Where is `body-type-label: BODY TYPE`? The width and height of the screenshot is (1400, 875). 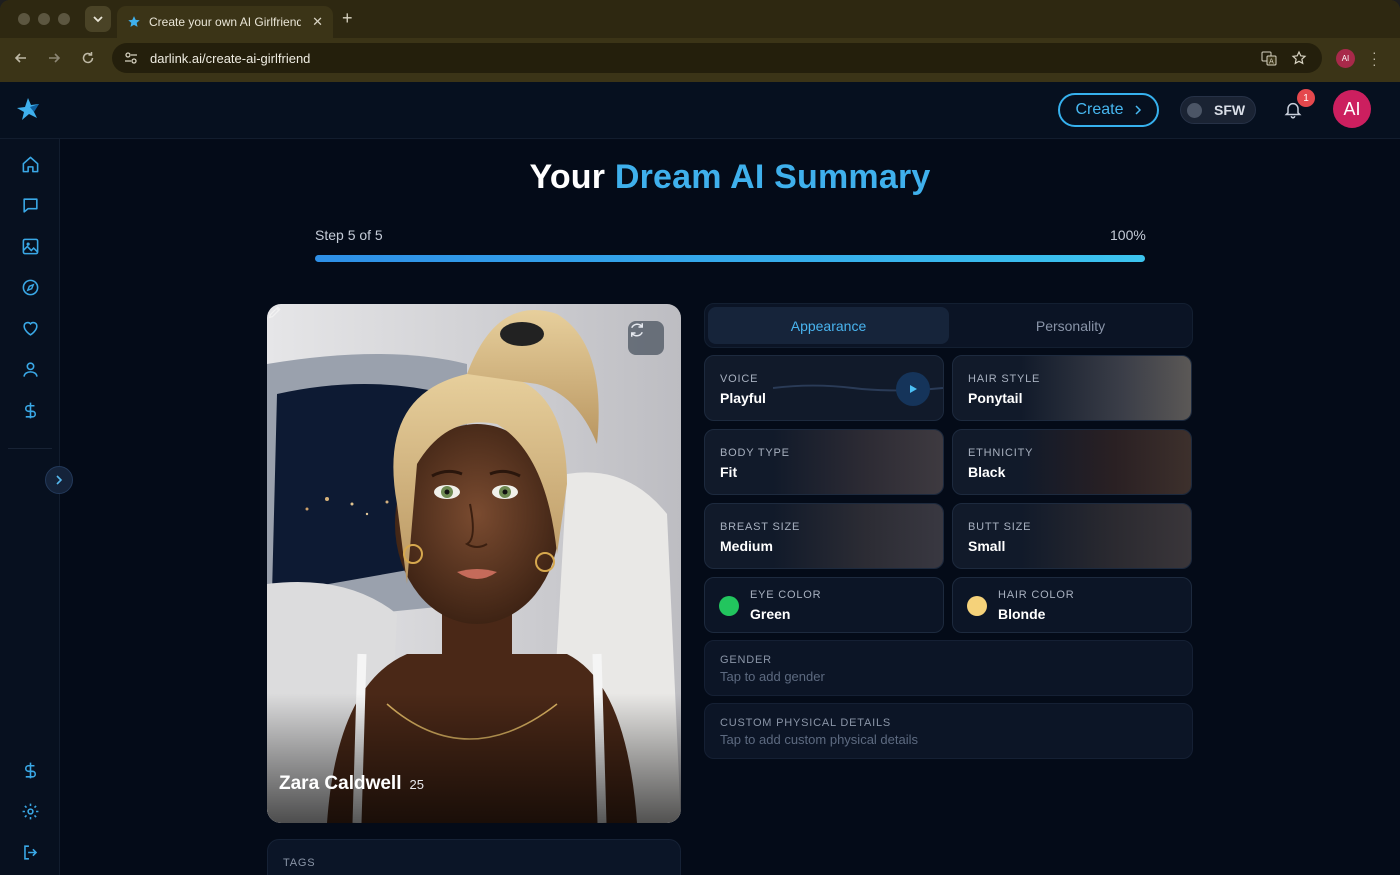
body-type-label: BODY TYPE is located at coordinates (755, 453).